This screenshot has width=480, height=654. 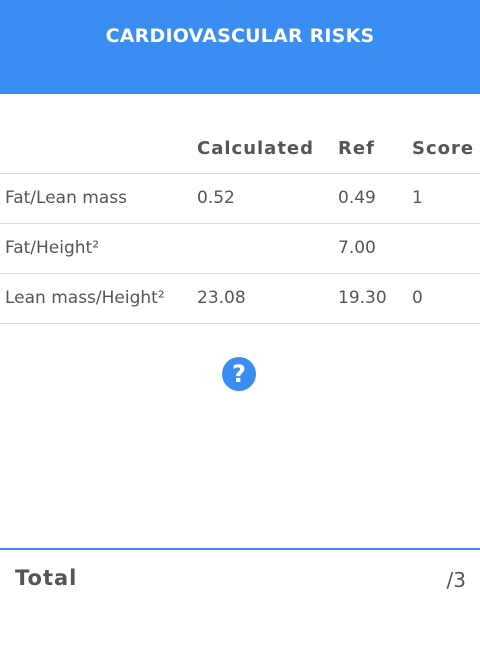 I want to click on row-calculated: 23.08, so click(x=221, y=298).